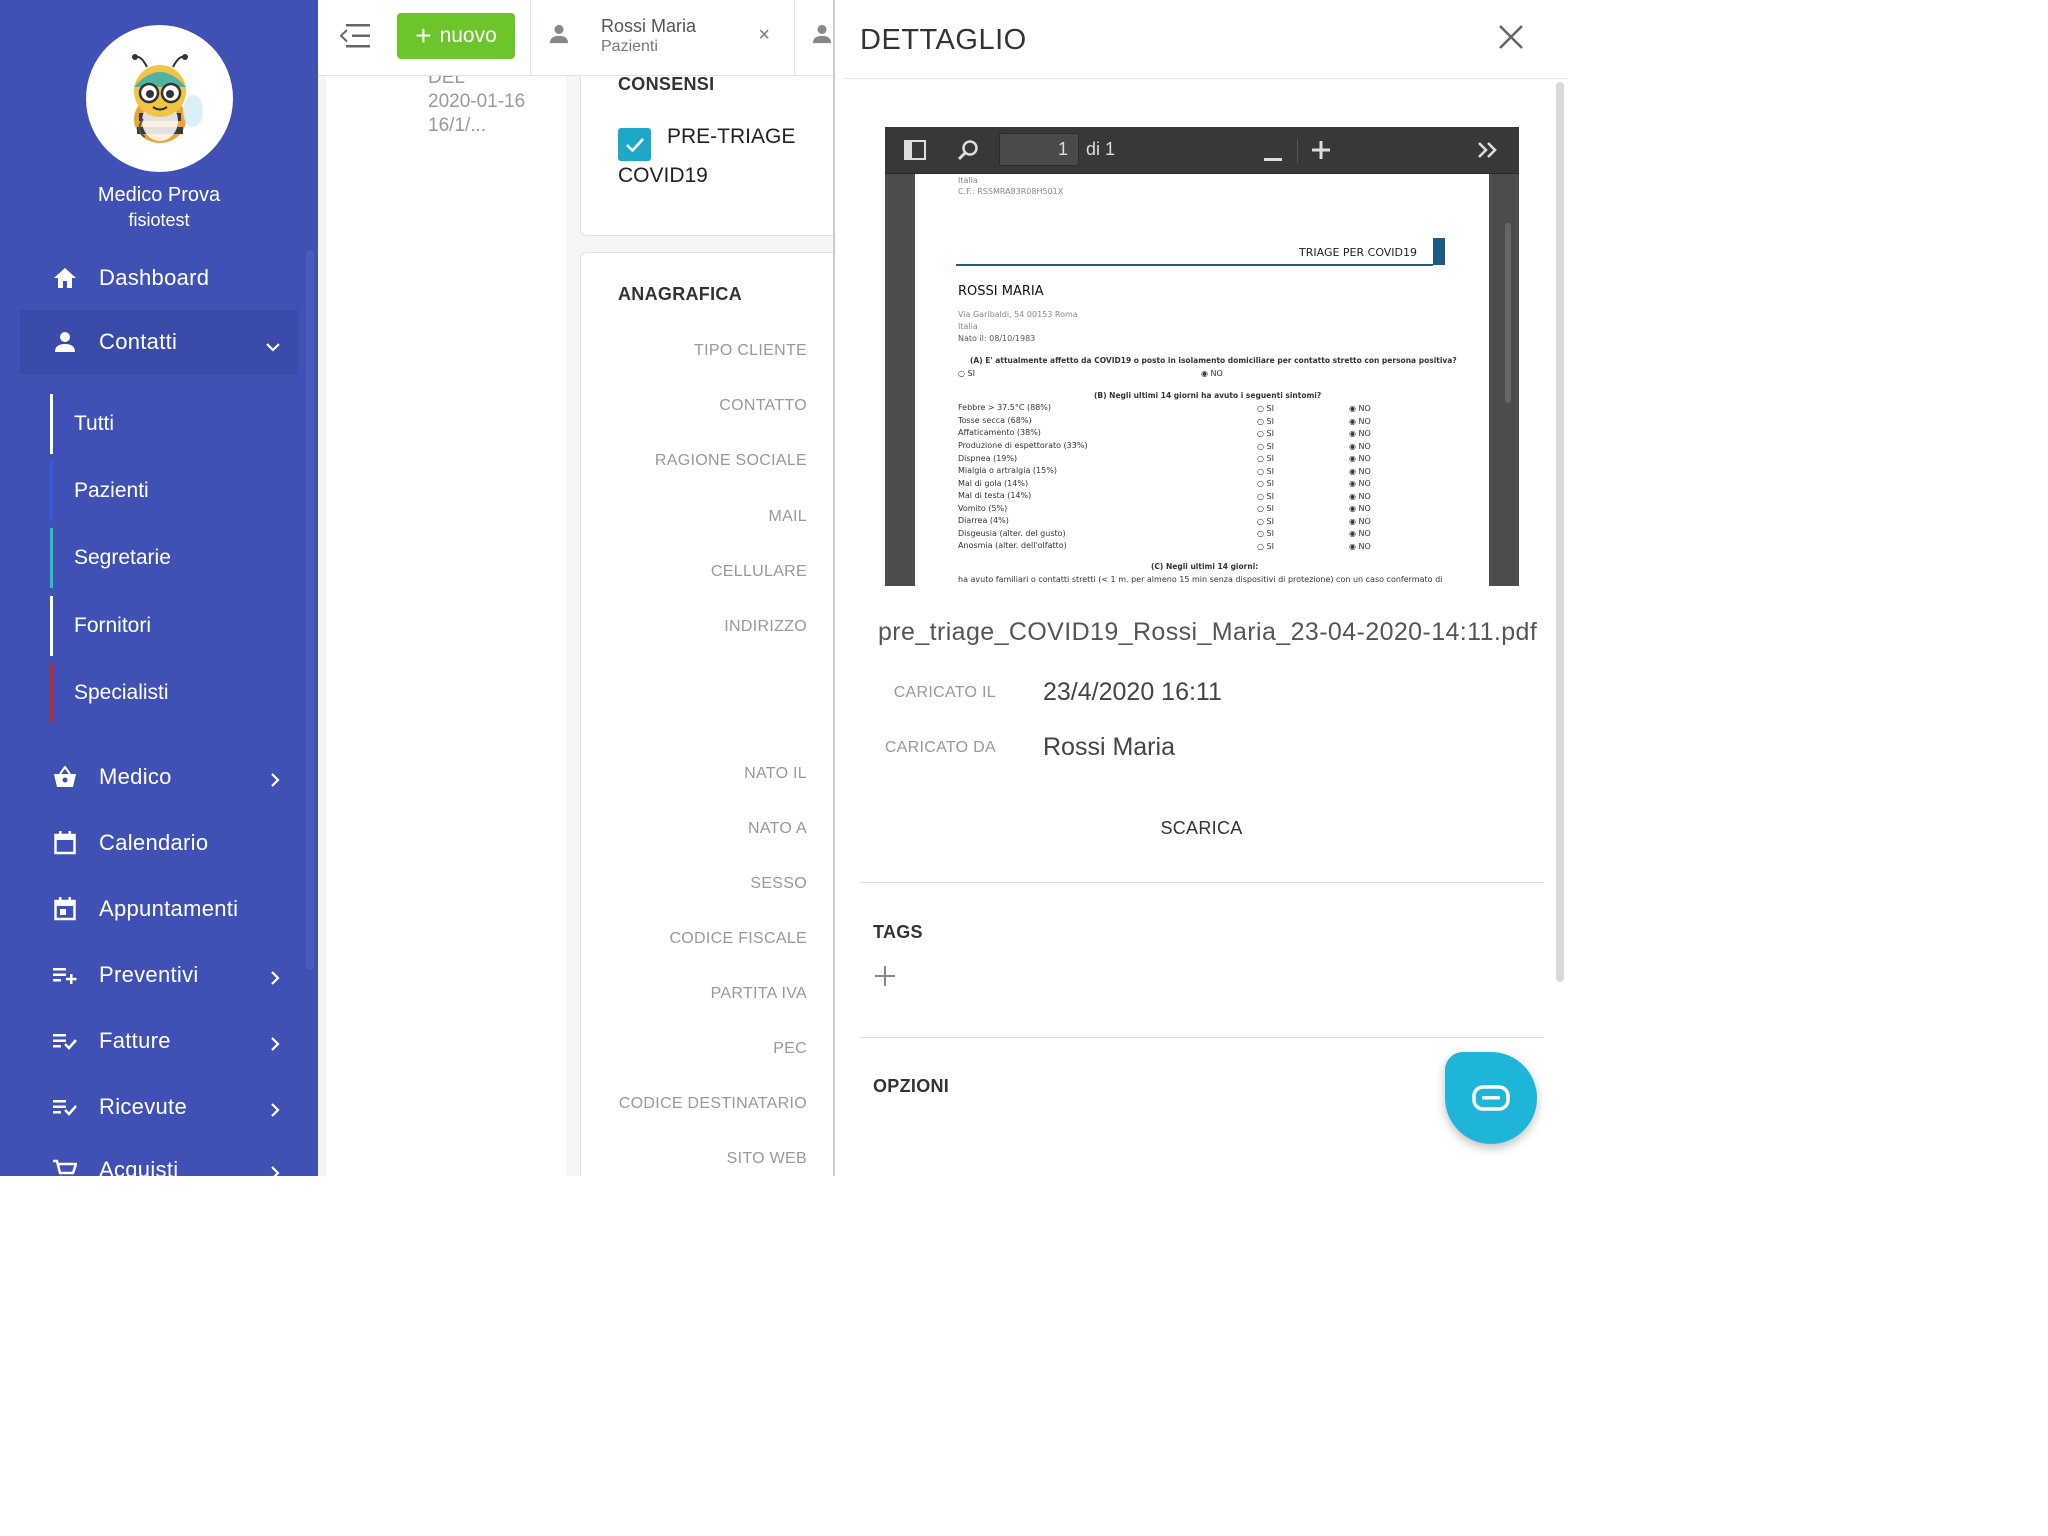 The width and height of the screenshot is (2048, 1536). Describe the element at coordinates (787, 516) in the screenshot. I see `field-mail: MAIL` at that location.